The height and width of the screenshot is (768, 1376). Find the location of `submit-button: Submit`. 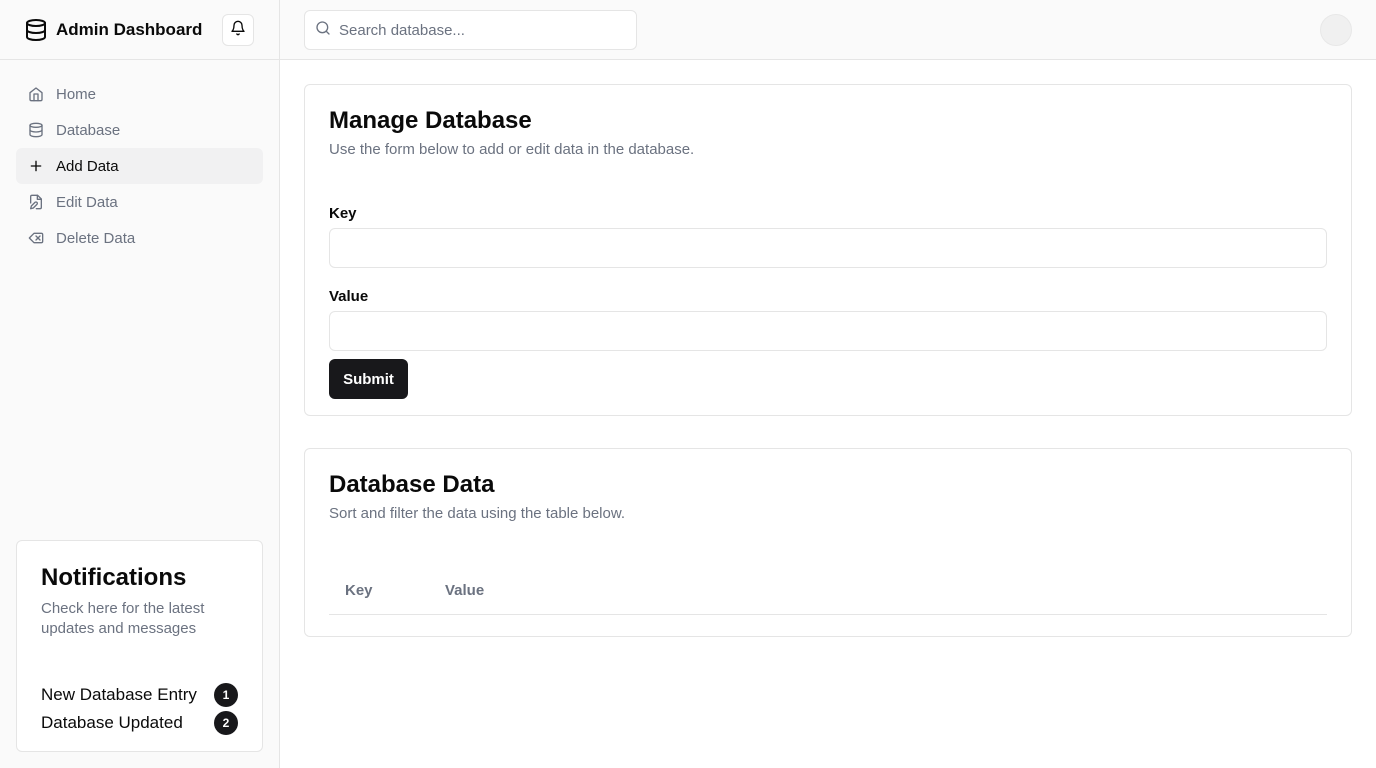

submit-button: Submit is located at coordinates (368, 379).